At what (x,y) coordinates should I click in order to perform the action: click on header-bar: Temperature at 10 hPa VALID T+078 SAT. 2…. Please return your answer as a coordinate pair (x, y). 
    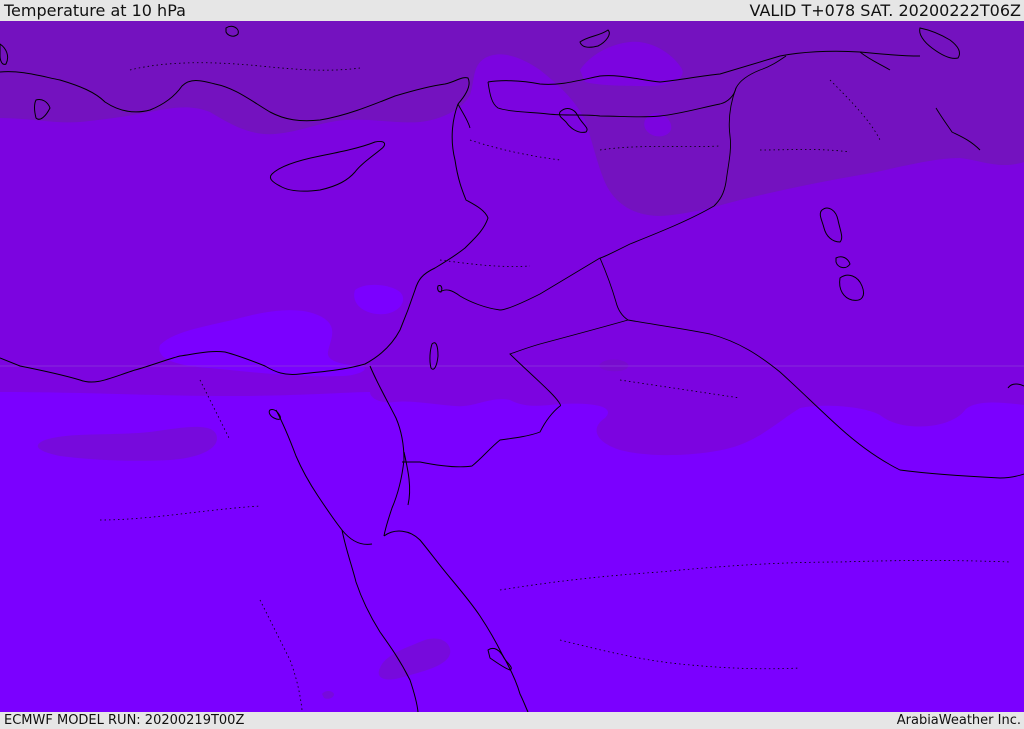
    Looking at the image, I should click on (512, 10).